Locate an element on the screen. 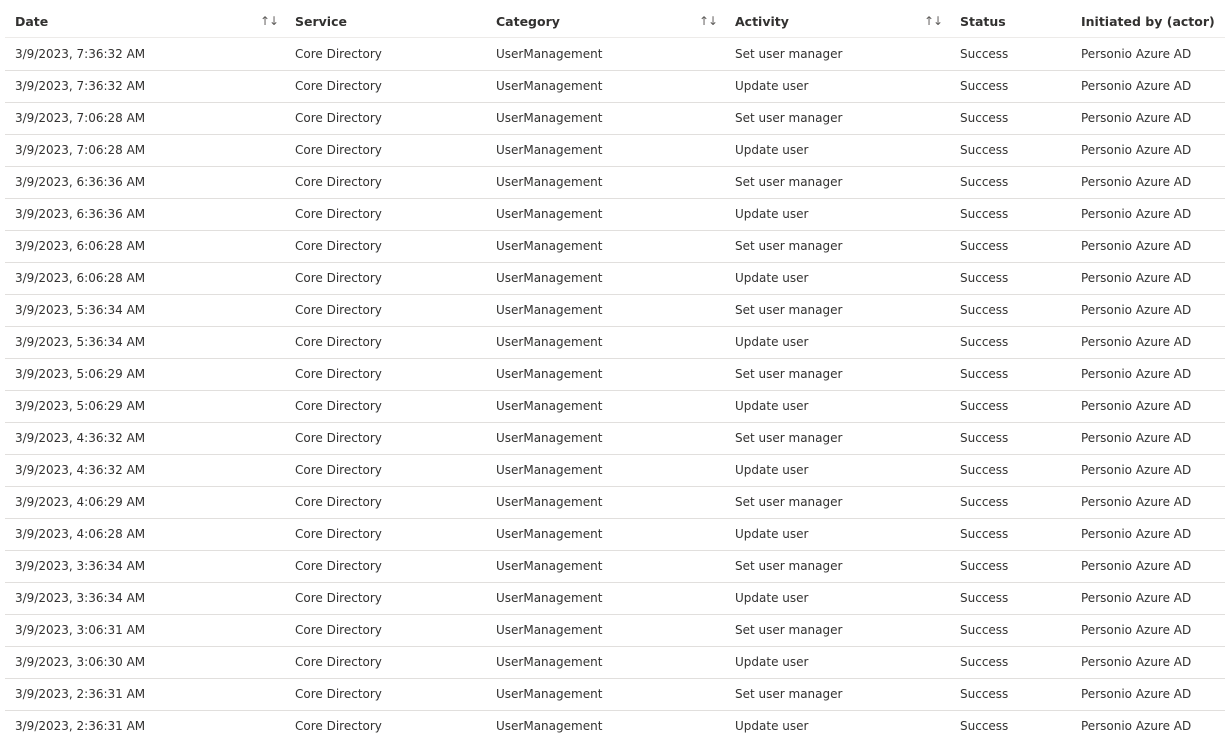 The image size is (1227, 742). cell-date: 3/9/2023, 3:36:34 AM is located at coordinates (80, 598).